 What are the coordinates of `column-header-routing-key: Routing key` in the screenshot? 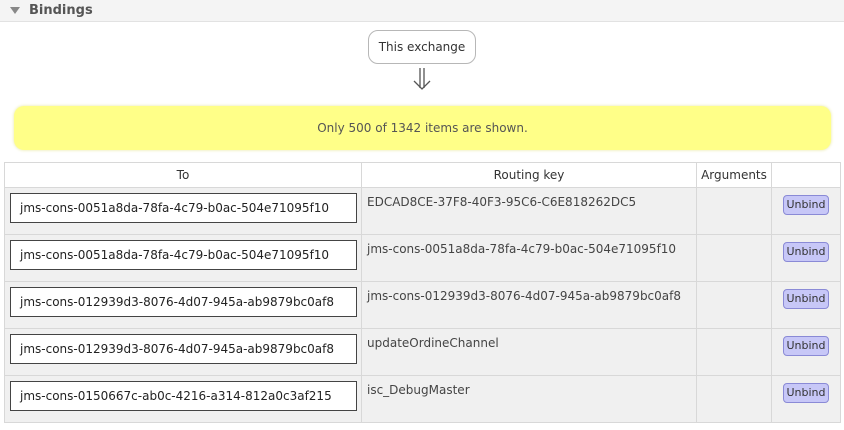 It's located at (529, 175).